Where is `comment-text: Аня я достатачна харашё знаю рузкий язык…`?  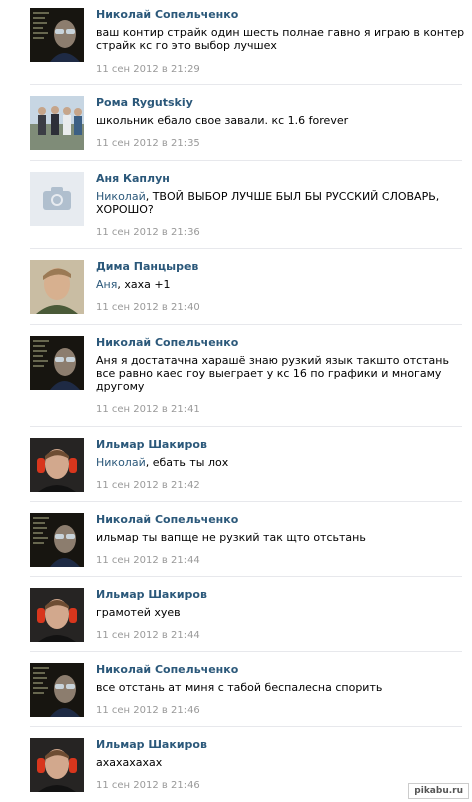 comment-text: Аня я достатачна харашё знаю рузкий язык… is located at coordinates (272, 373).